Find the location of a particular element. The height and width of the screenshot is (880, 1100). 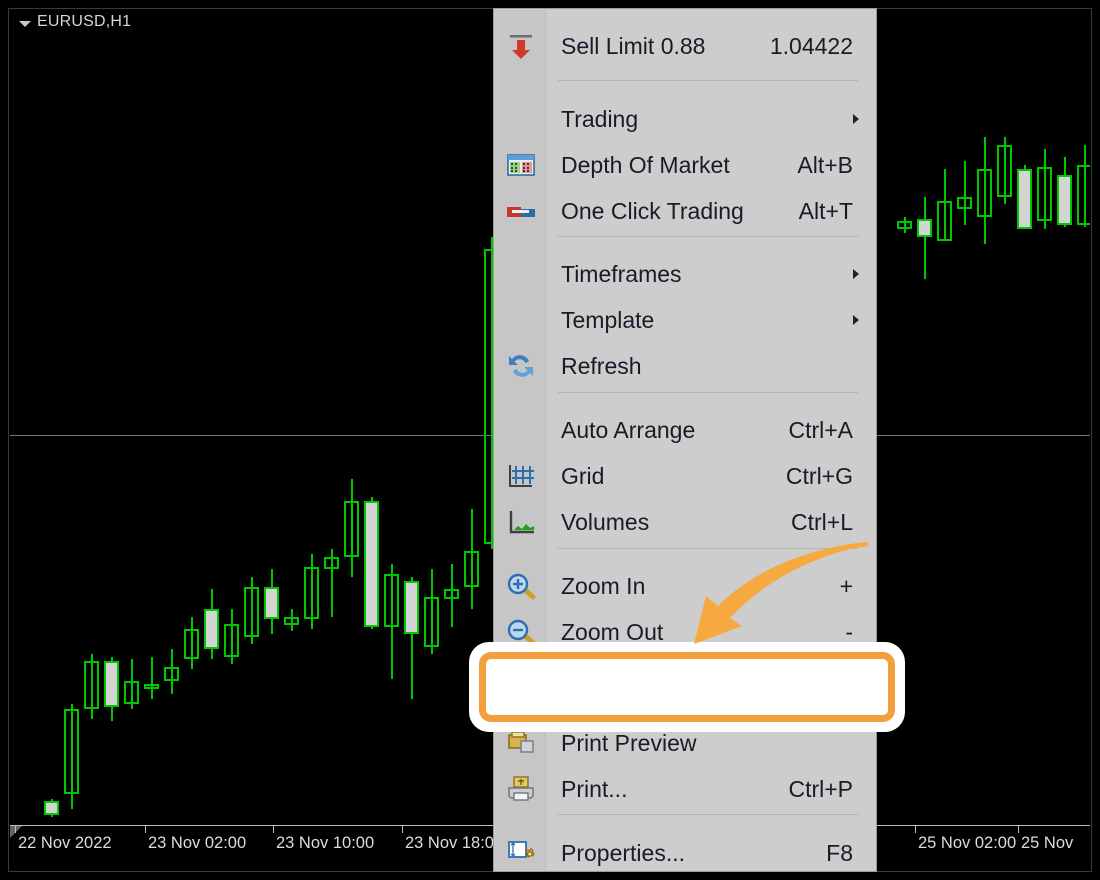

print-icon is located at coordinates (521, 789).